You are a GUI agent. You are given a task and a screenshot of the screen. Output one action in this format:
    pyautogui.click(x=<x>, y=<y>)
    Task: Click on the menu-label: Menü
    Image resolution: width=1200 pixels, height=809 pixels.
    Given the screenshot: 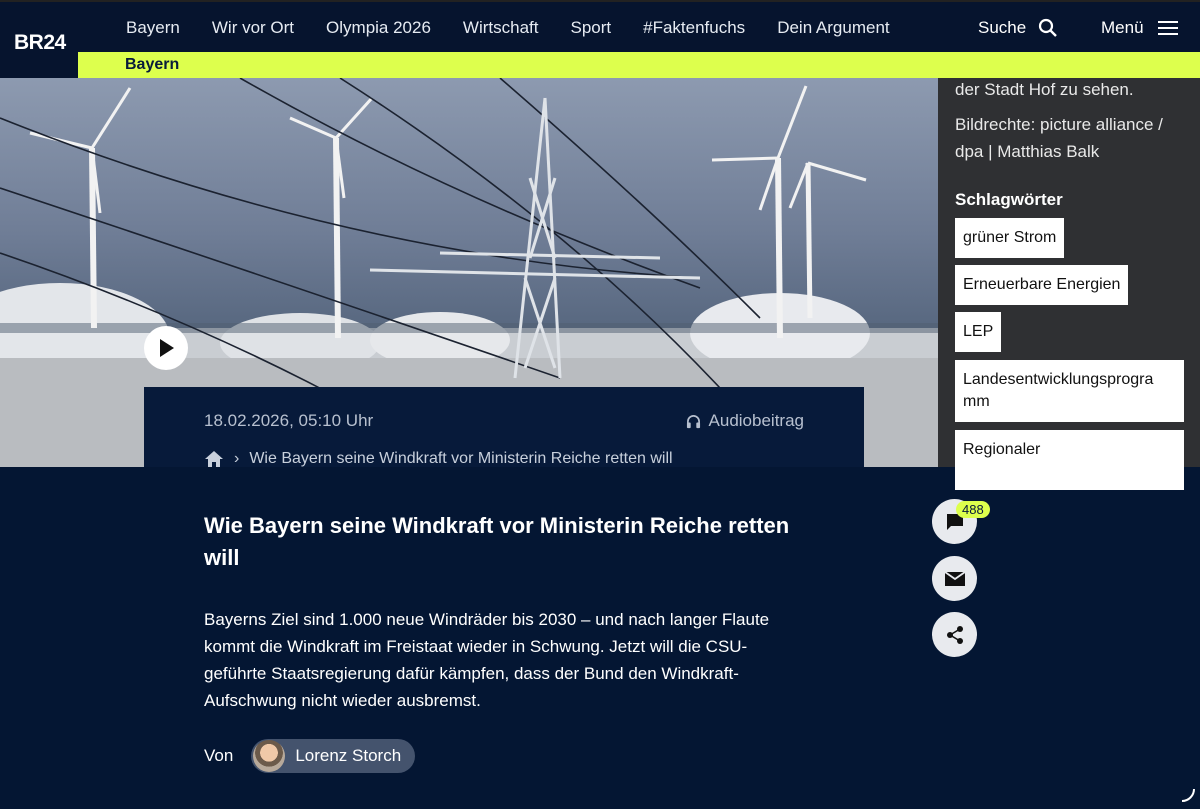 What is the action you would take?
    pyautogui.click(x=1122, y=27)
    